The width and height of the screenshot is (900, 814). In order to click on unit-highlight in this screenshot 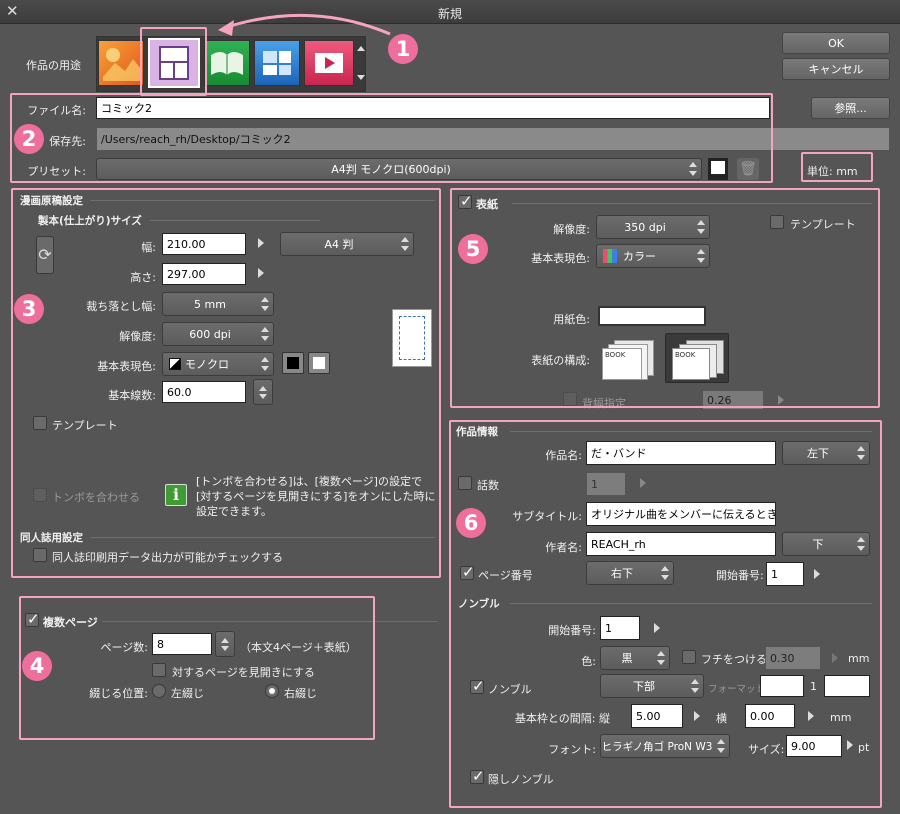, I will do `click(837, 167)`.